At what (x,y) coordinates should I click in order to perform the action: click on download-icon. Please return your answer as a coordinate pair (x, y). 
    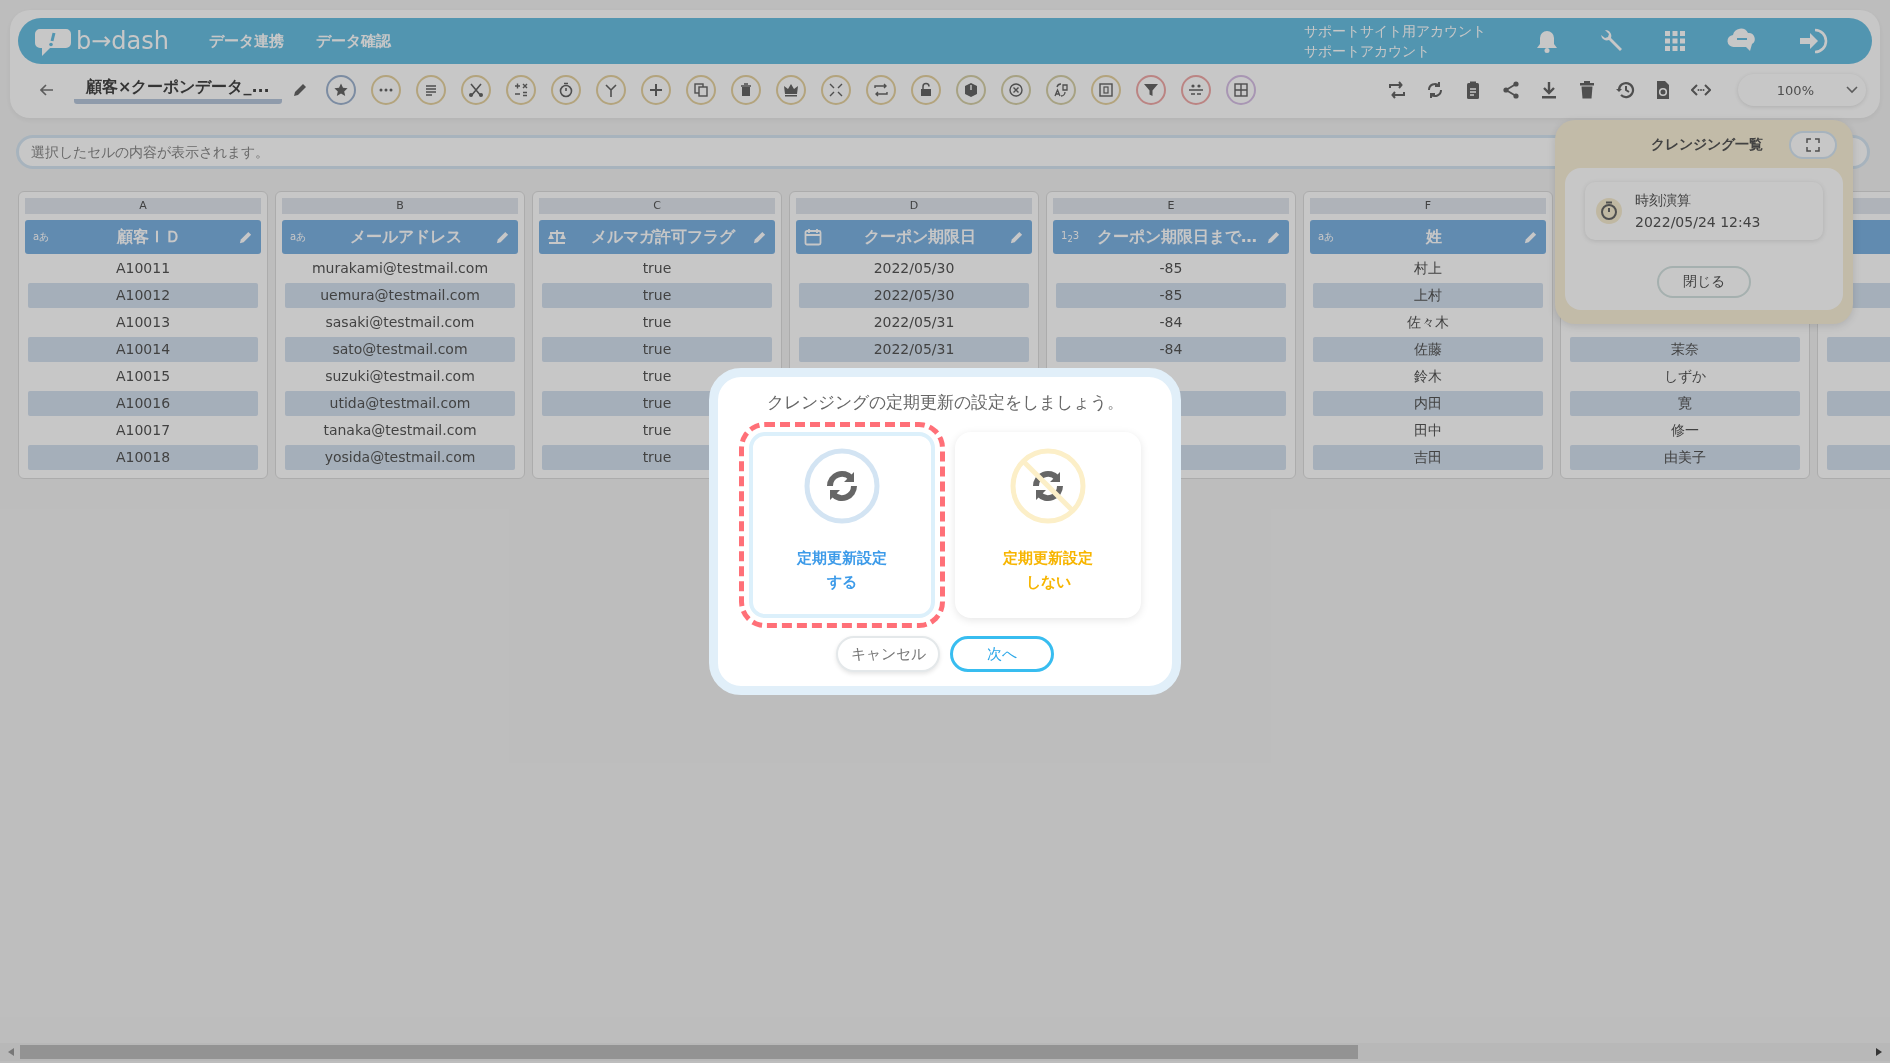
    Looking at the image, I should click on (1549, 90).